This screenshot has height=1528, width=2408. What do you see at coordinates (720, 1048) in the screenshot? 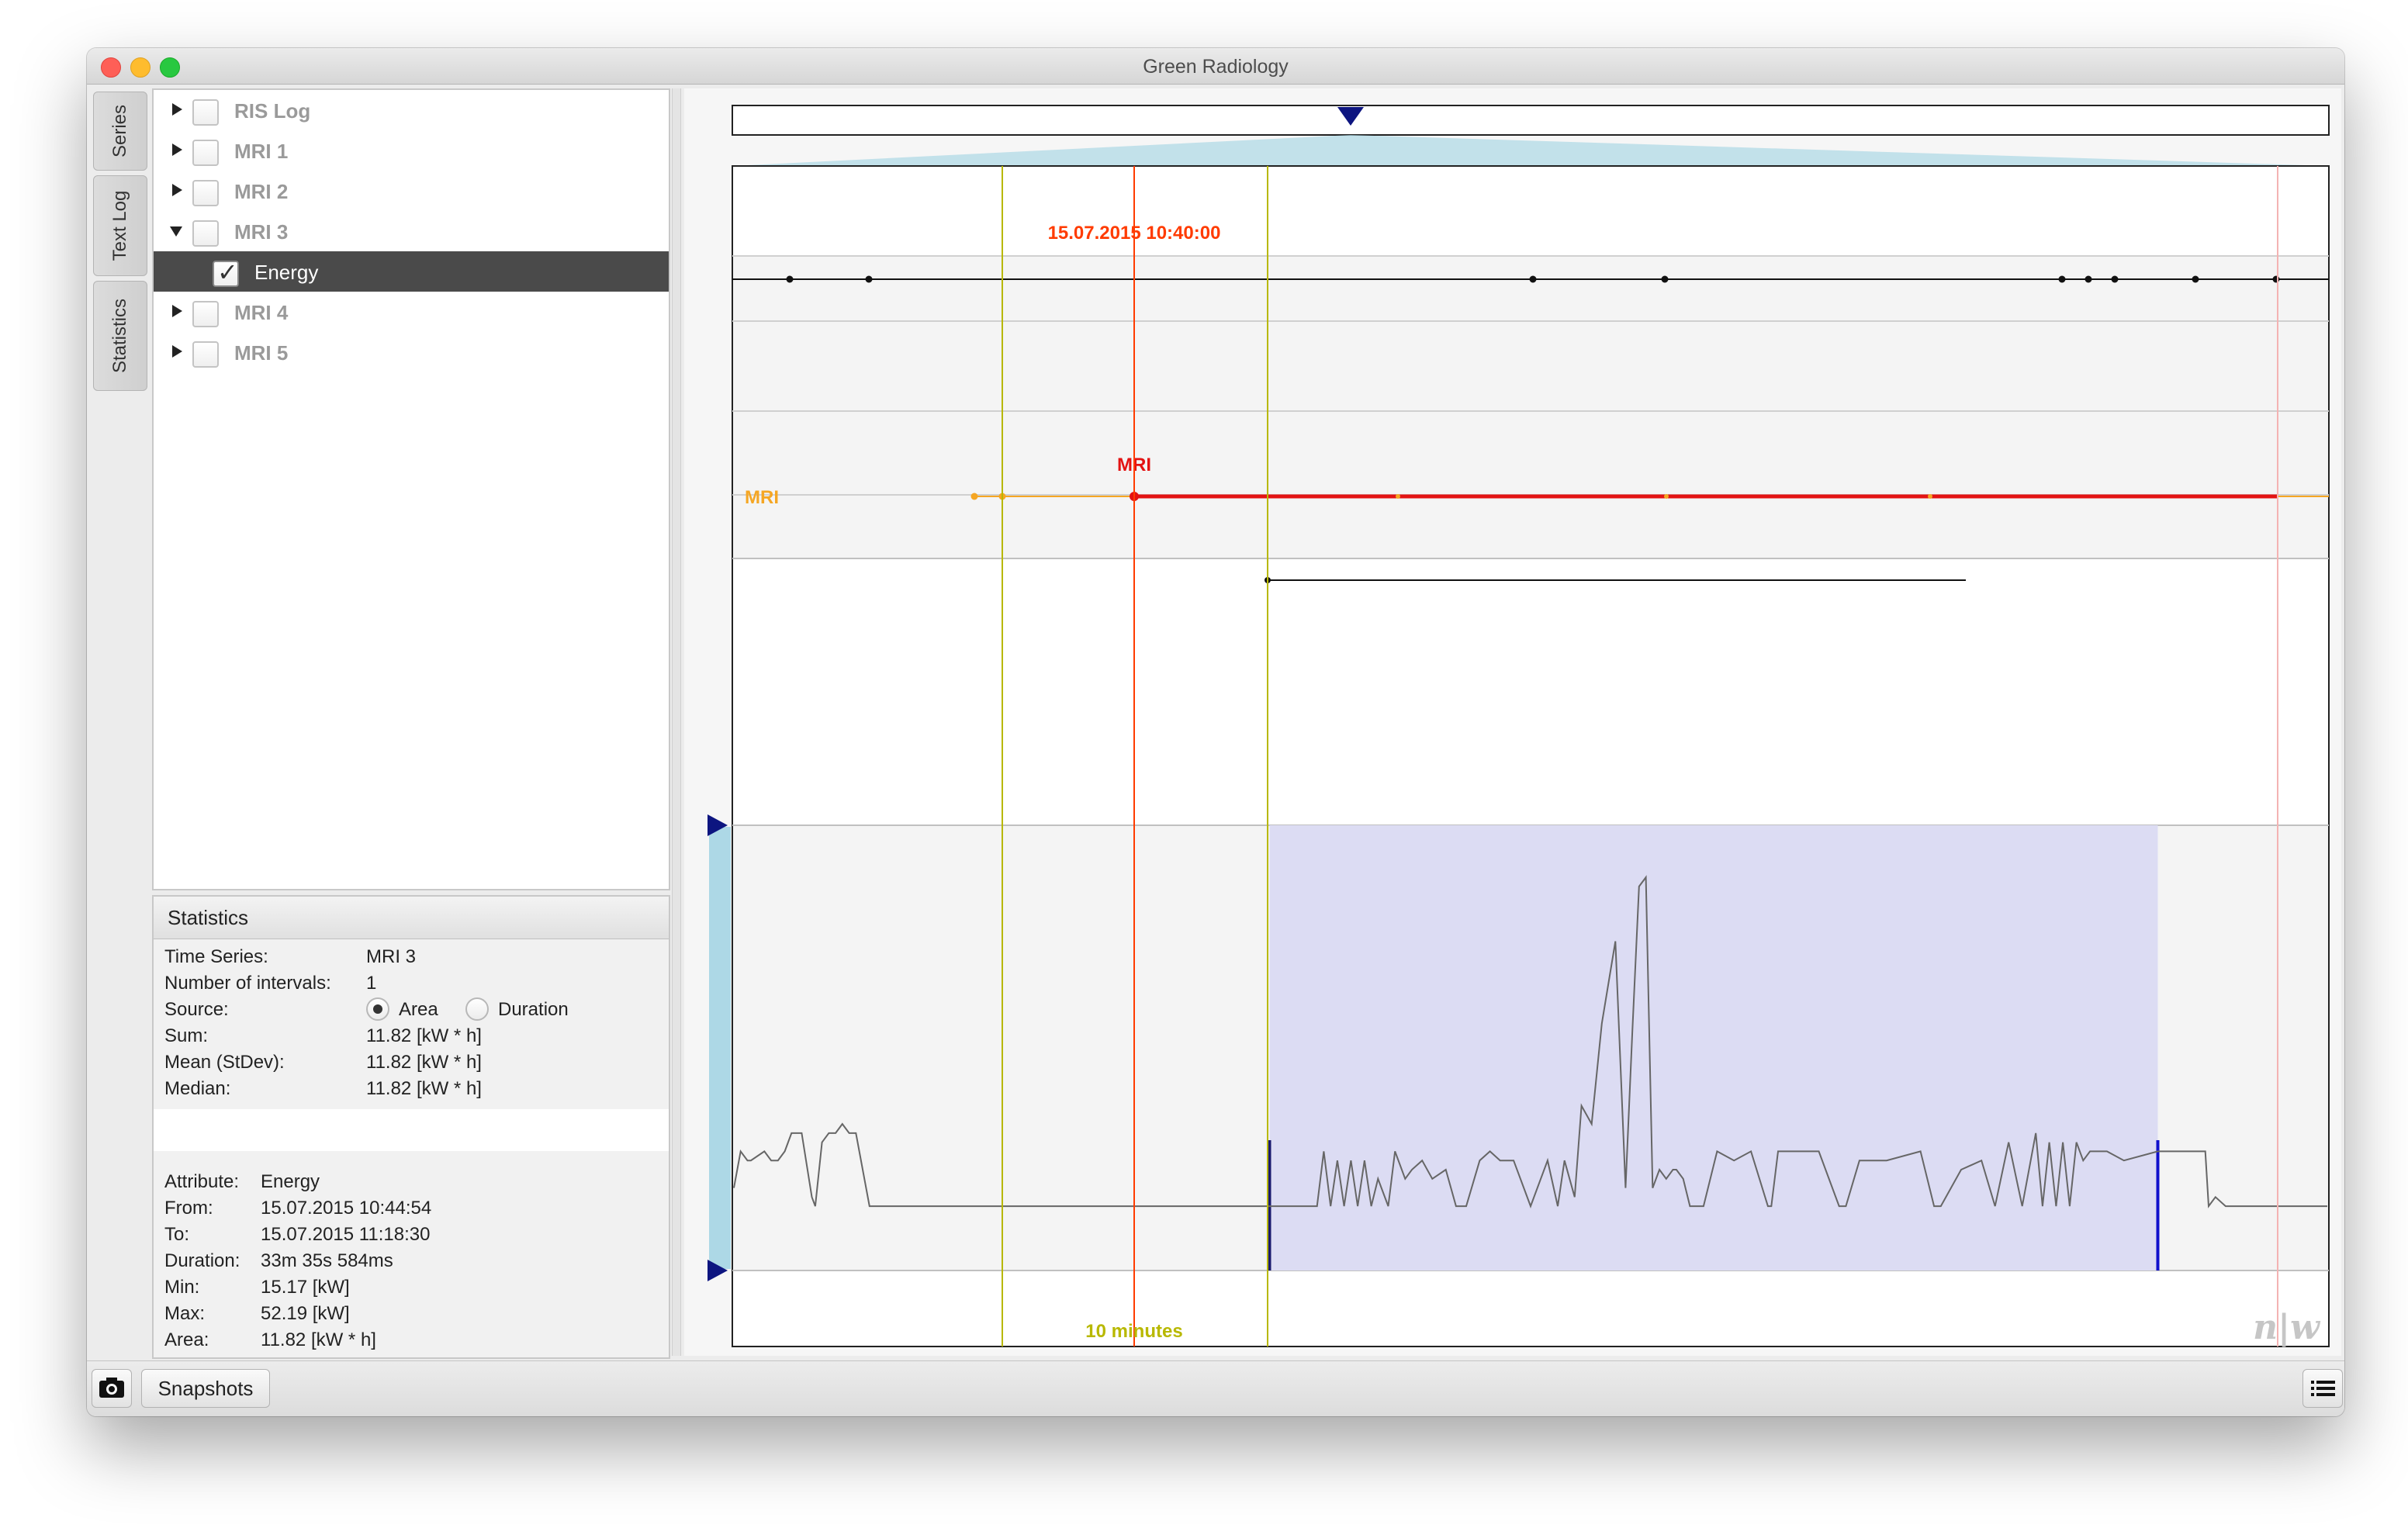
I see `value-range-bar` at bounding box center [720, 1048].